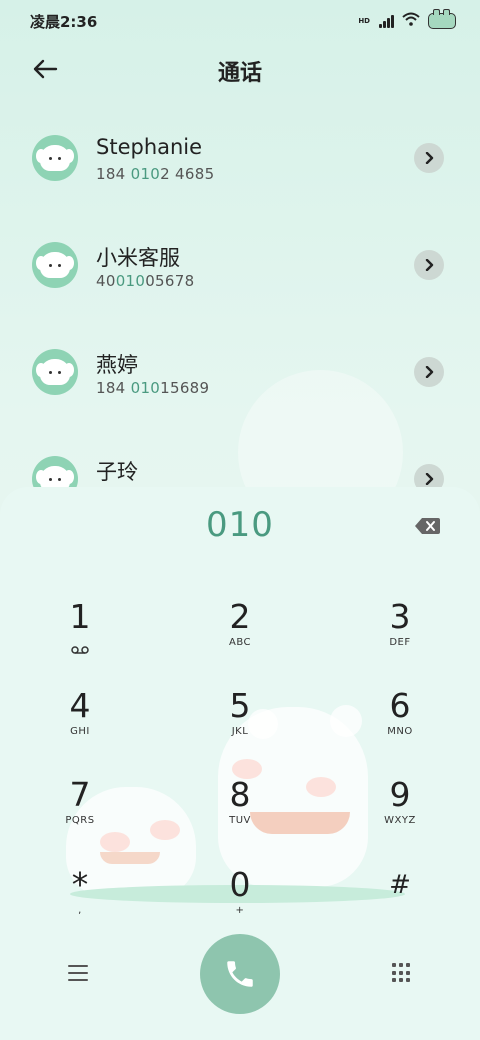  Describe the element at coordinates (240, 155) in the screenshot. I see `contact-item: Stephanie 184 0102 4685` at that location.